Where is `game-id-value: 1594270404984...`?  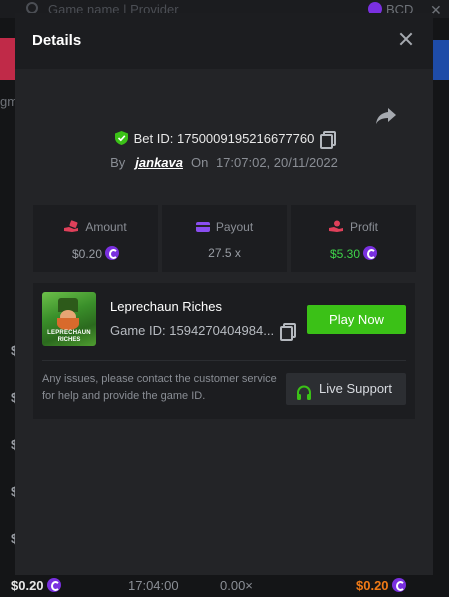
game-id-value: 1594270404984... is located at coordinates (222, 330).